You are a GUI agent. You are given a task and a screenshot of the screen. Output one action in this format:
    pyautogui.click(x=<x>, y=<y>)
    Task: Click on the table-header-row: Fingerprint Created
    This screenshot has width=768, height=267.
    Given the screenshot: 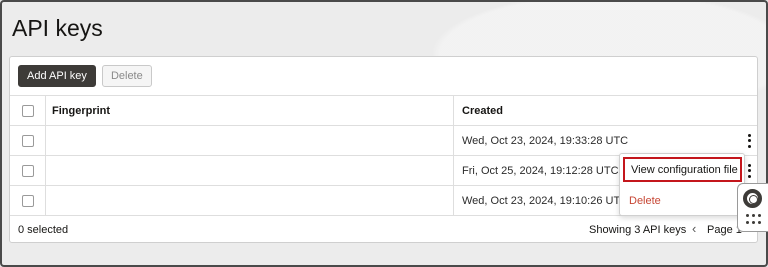 What is the action you would take?
    pyautogui.click(x=383, y=110)
    